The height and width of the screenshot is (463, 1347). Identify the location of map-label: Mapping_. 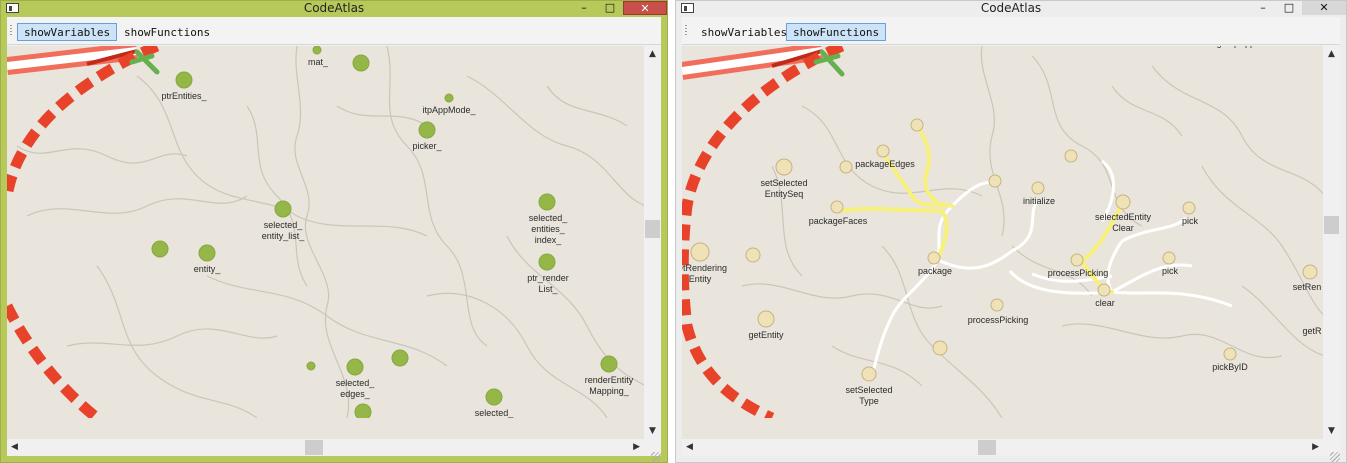
(609, 391).